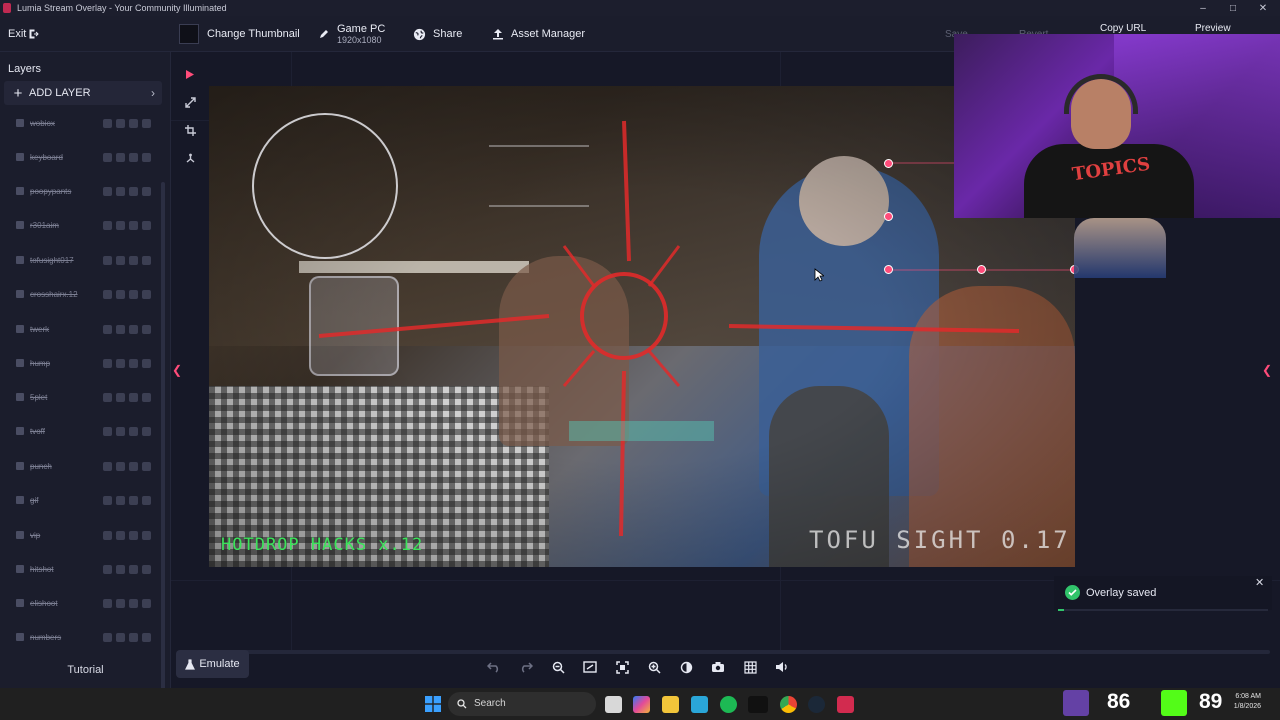  Describe the element at coordinates (190, 130) in the screenshot. I see `crop-icon` at that location.